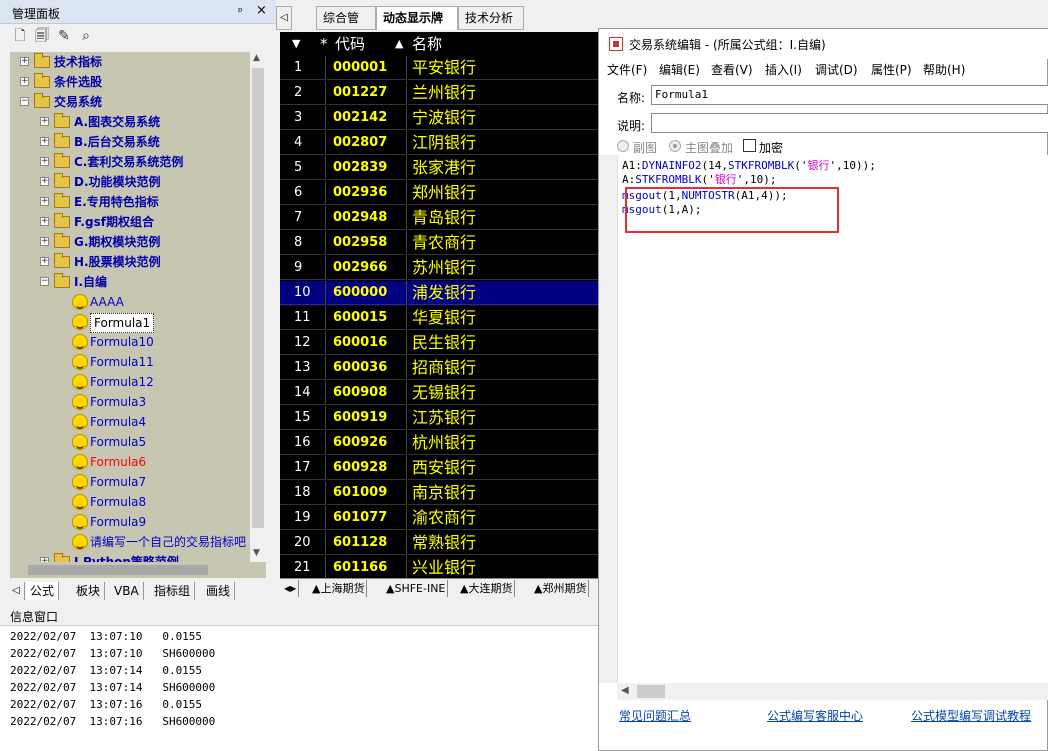 Image resolution: width=1048 pixels, height=751 pixels. What do you see at coordinates (439, 243) in the screenshot?
I see `table-row: 8 002958 青农商行` at bounding box center [439, 243].